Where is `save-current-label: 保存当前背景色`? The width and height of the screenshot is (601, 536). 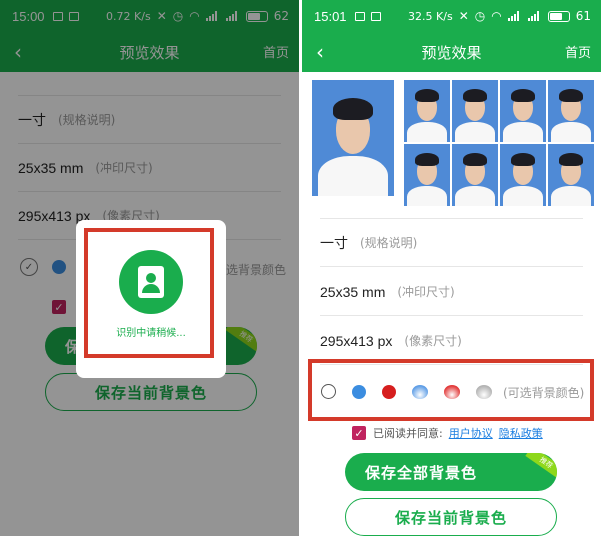 save-current-label: 保存当前背景色 is located at coordinates (450, 517).